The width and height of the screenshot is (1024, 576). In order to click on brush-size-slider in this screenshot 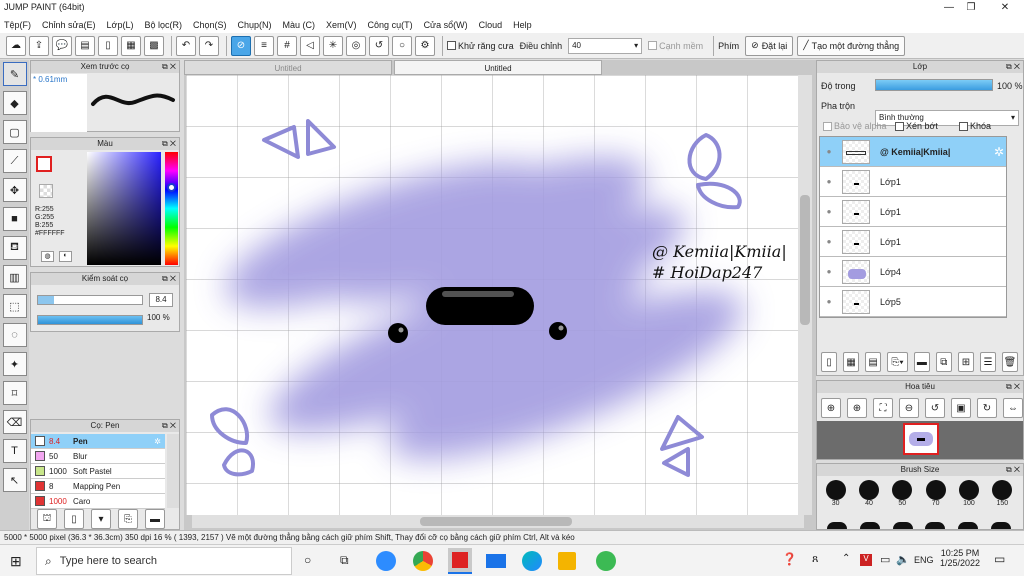, I will do `click(90, 300)`.